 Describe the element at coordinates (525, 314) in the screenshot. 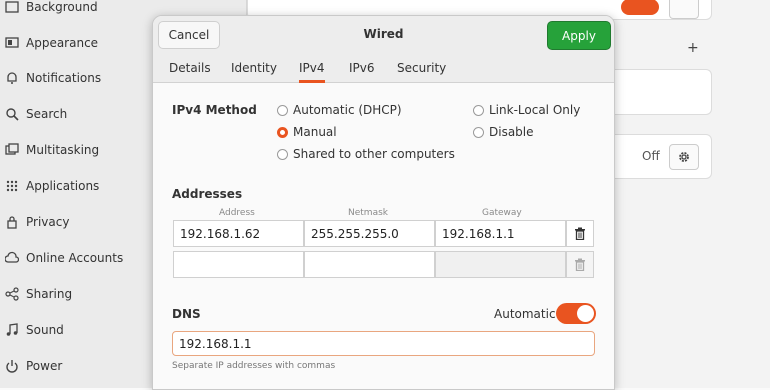

I see `dns-automatic-label: Automatic` at that location.